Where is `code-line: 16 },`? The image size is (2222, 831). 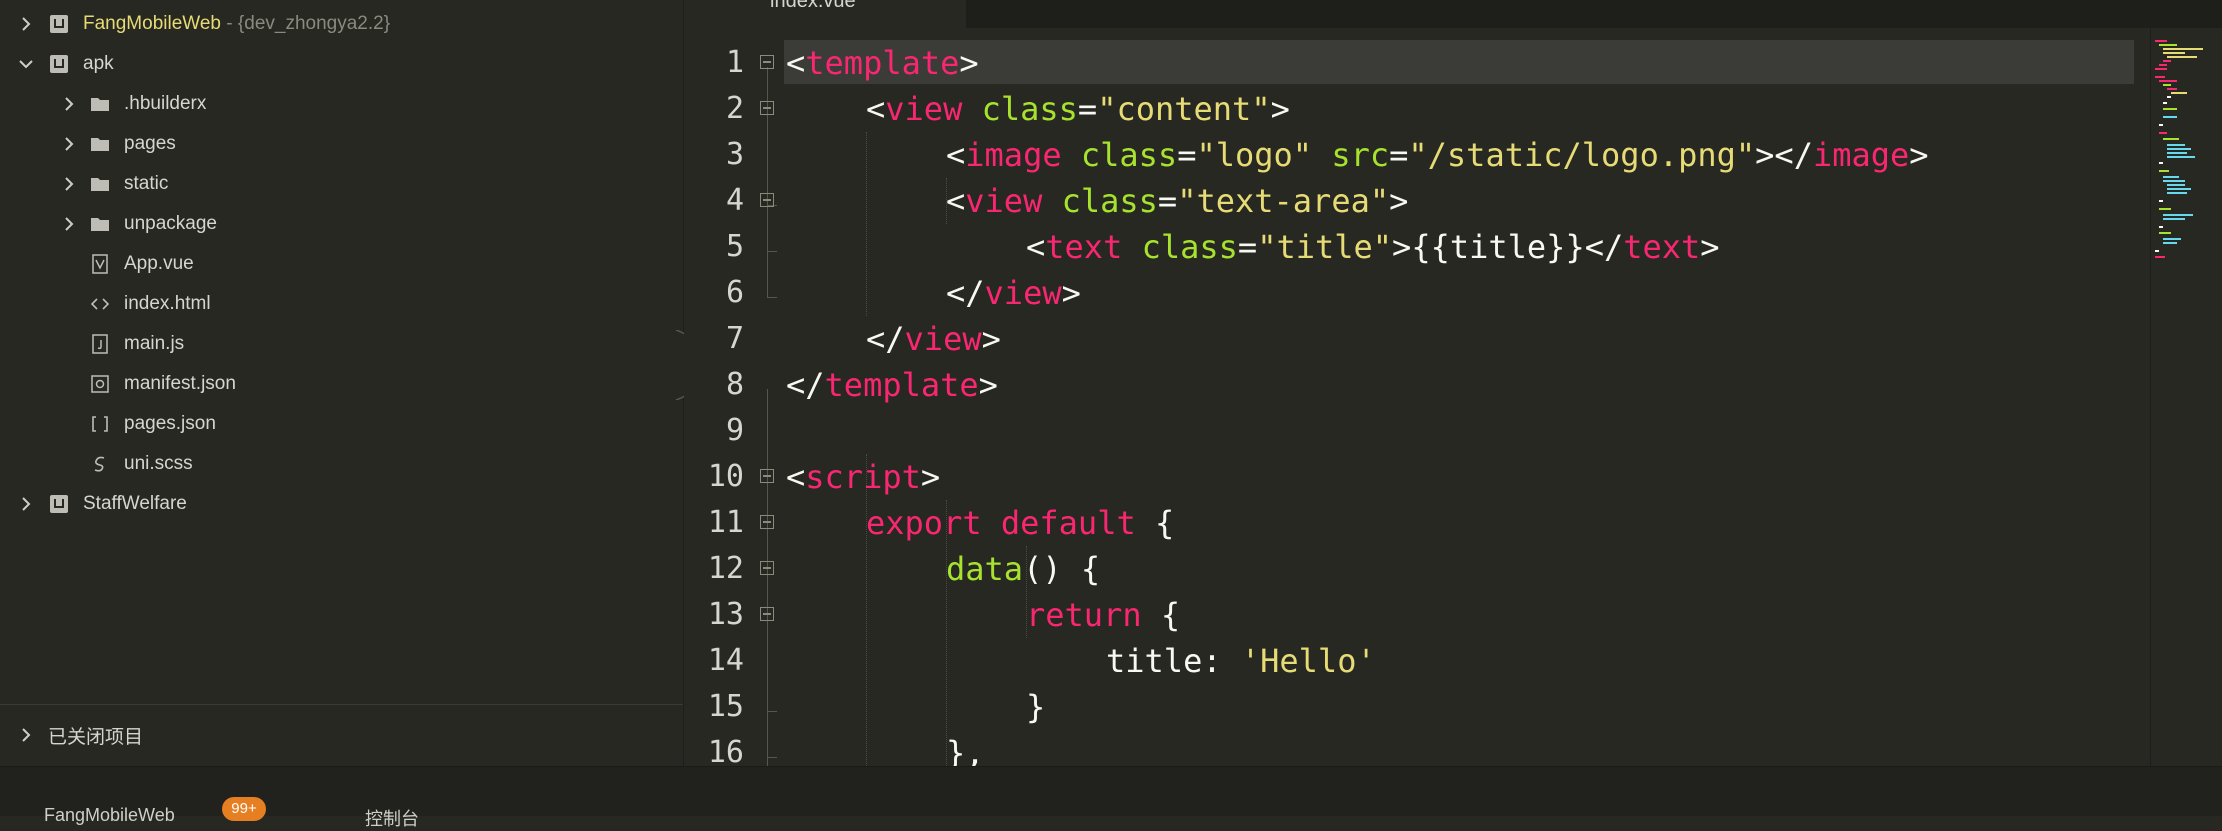
code-line: 16 }, is located at coordinates (1416, 748).